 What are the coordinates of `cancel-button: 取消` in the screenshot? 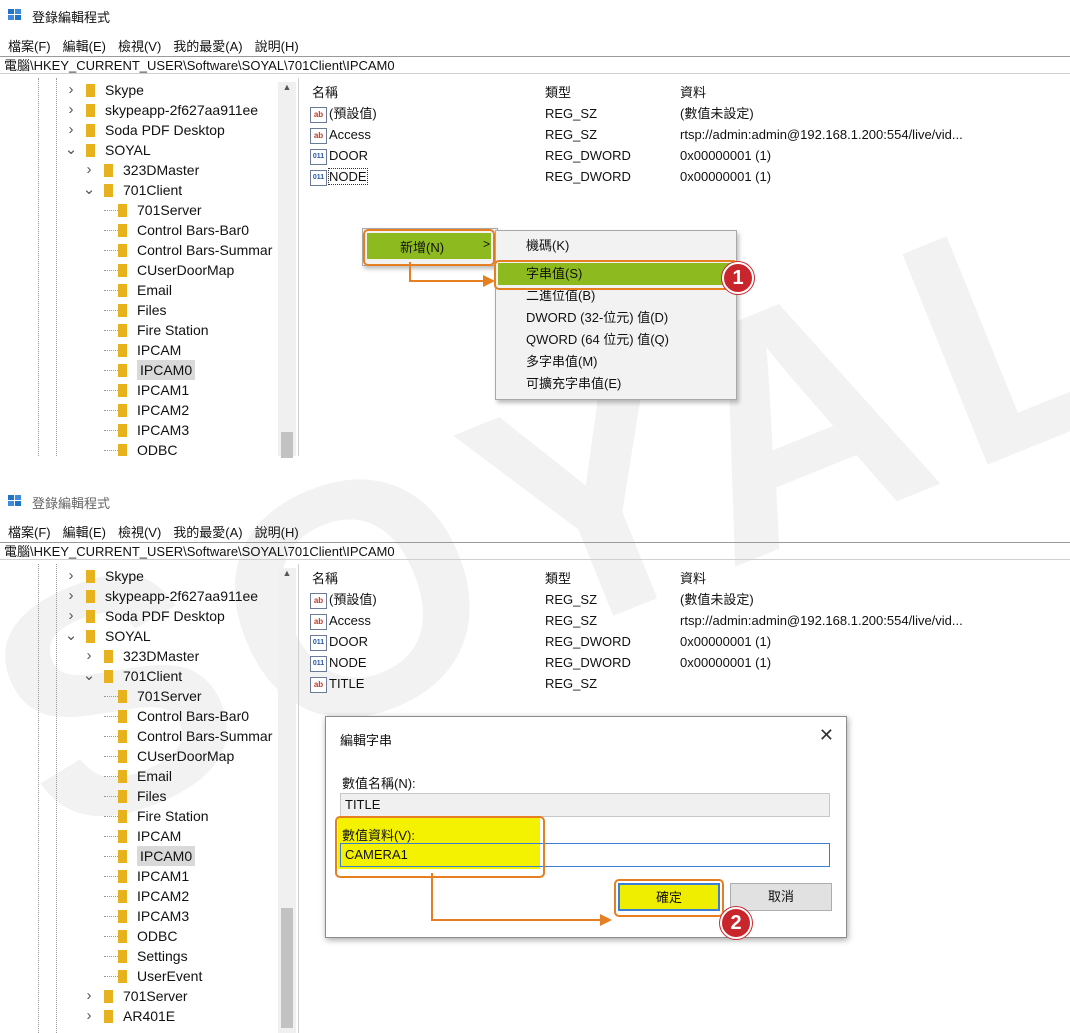 It's located at (781, 897).